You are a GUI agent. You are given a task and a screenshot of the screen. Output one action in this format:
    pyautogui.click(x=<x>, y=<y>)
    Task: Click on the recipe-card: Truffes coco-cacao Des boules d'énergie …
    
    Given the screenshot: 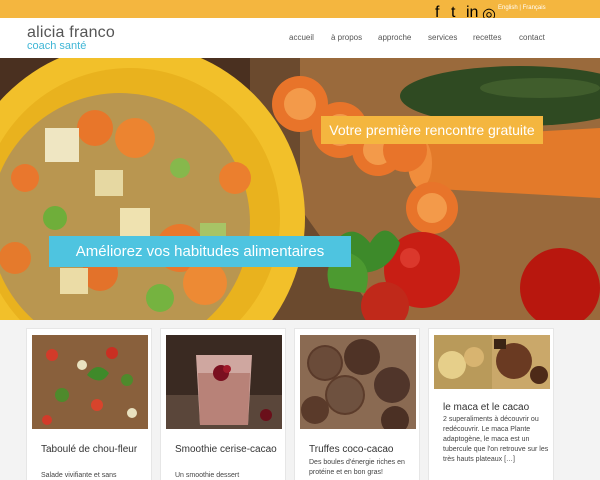 What is the action you would take?
    pyautogui.click(x=357, y=404)
    